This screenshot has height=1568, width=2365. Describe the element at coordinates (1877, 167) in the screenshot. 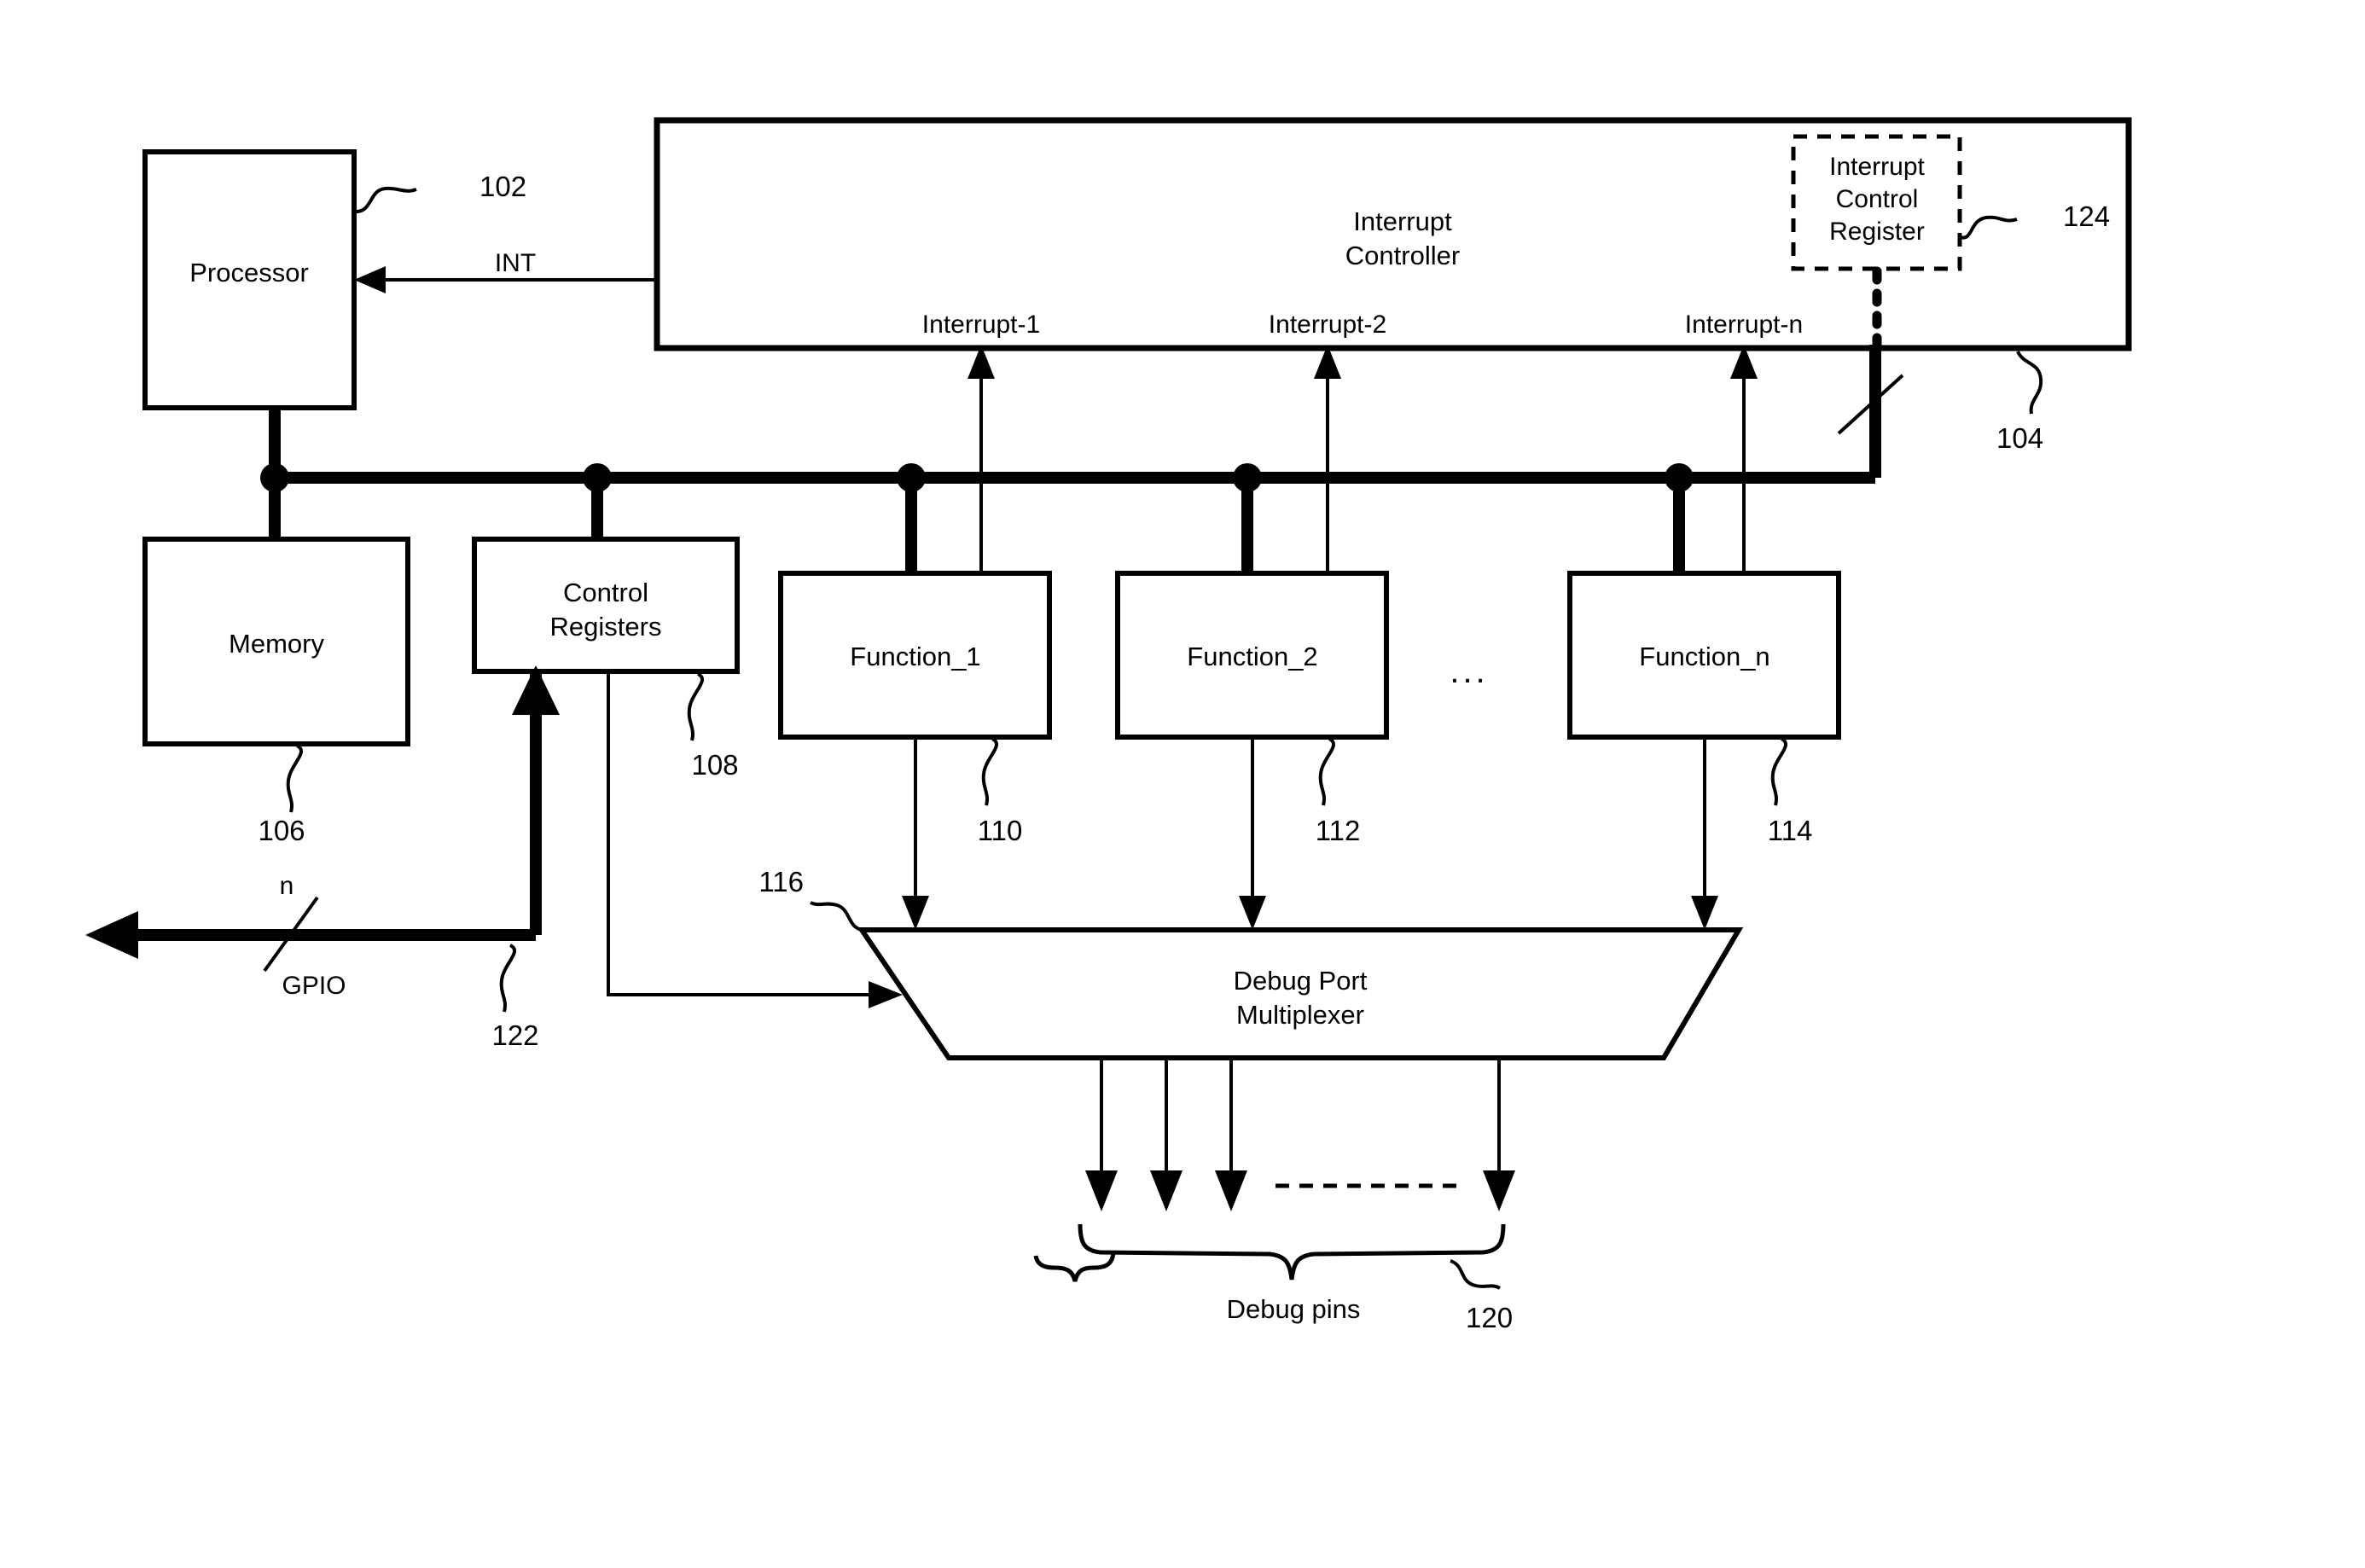

I see `icr-label-line1: Interrupt` at that location.